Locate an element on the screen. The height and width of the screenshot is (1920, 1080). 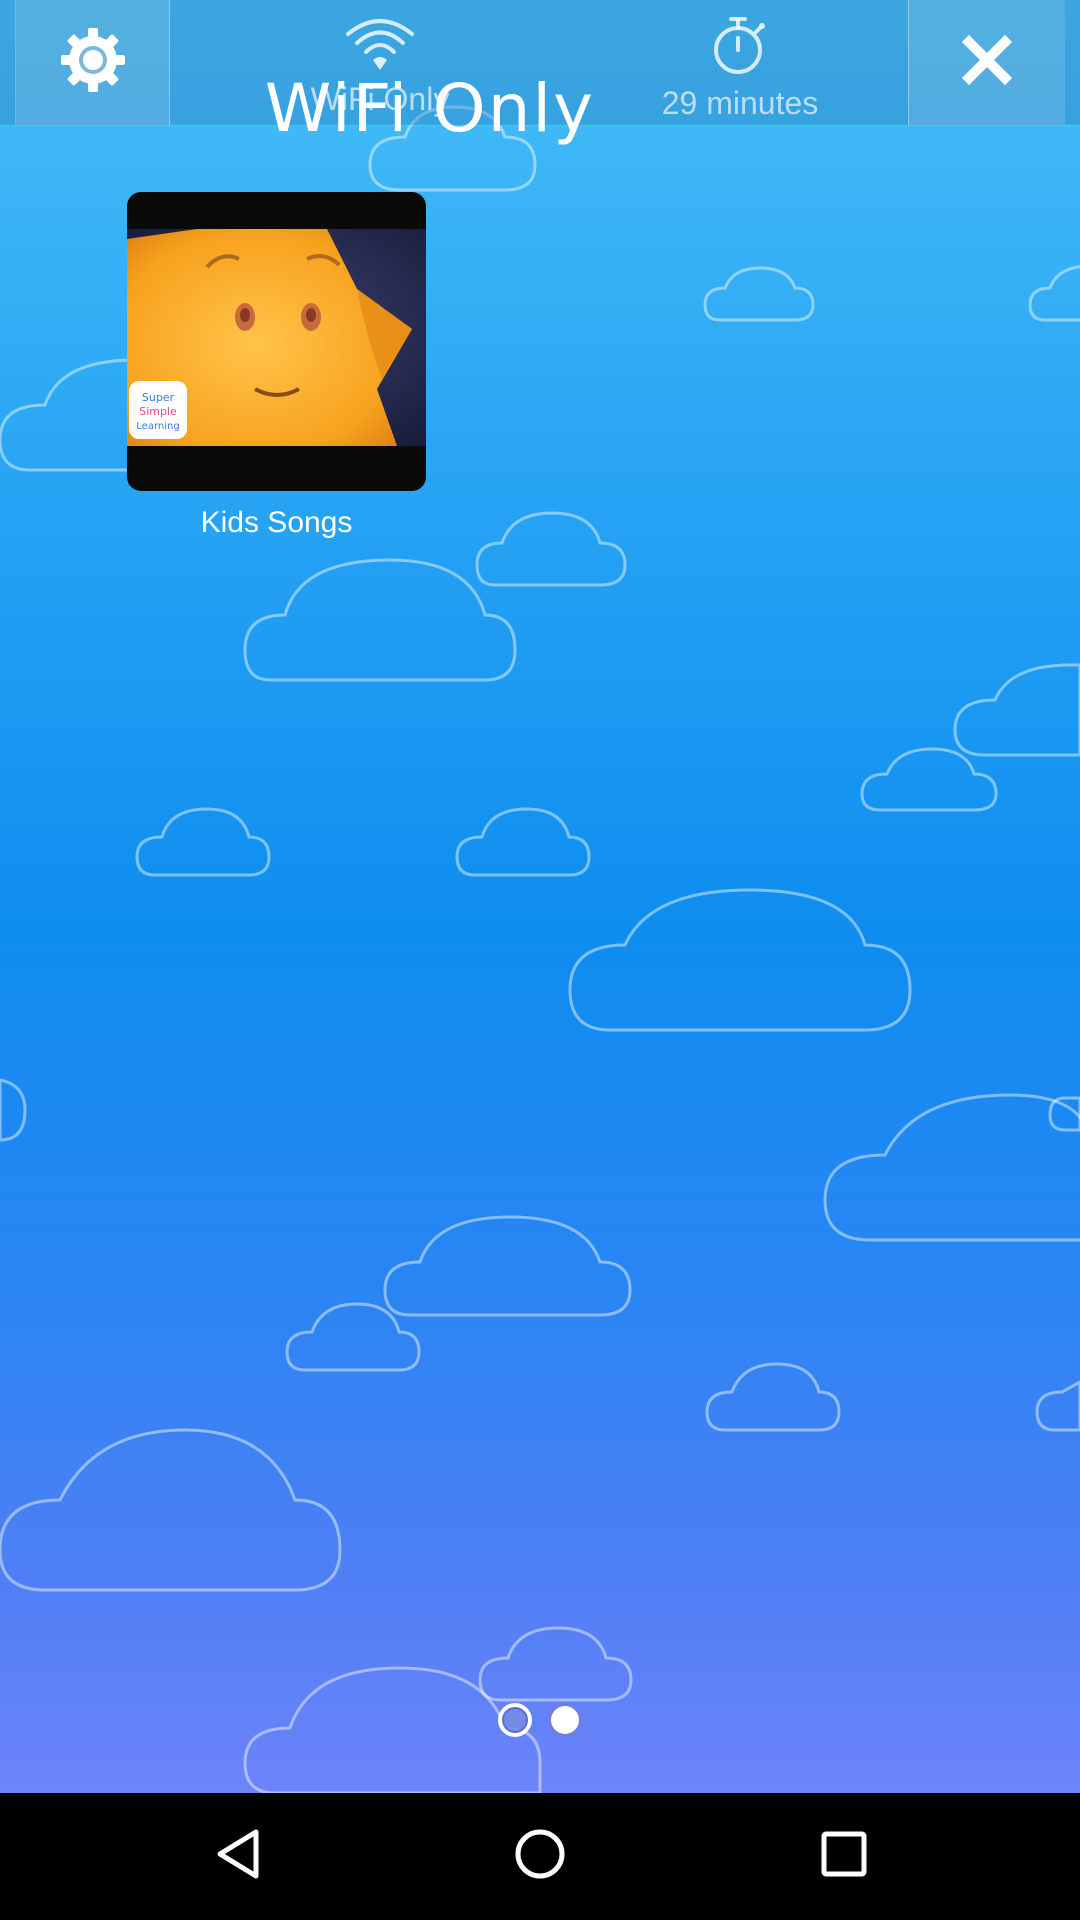
back-triangle-icon is located at coordinates (238, 1856).